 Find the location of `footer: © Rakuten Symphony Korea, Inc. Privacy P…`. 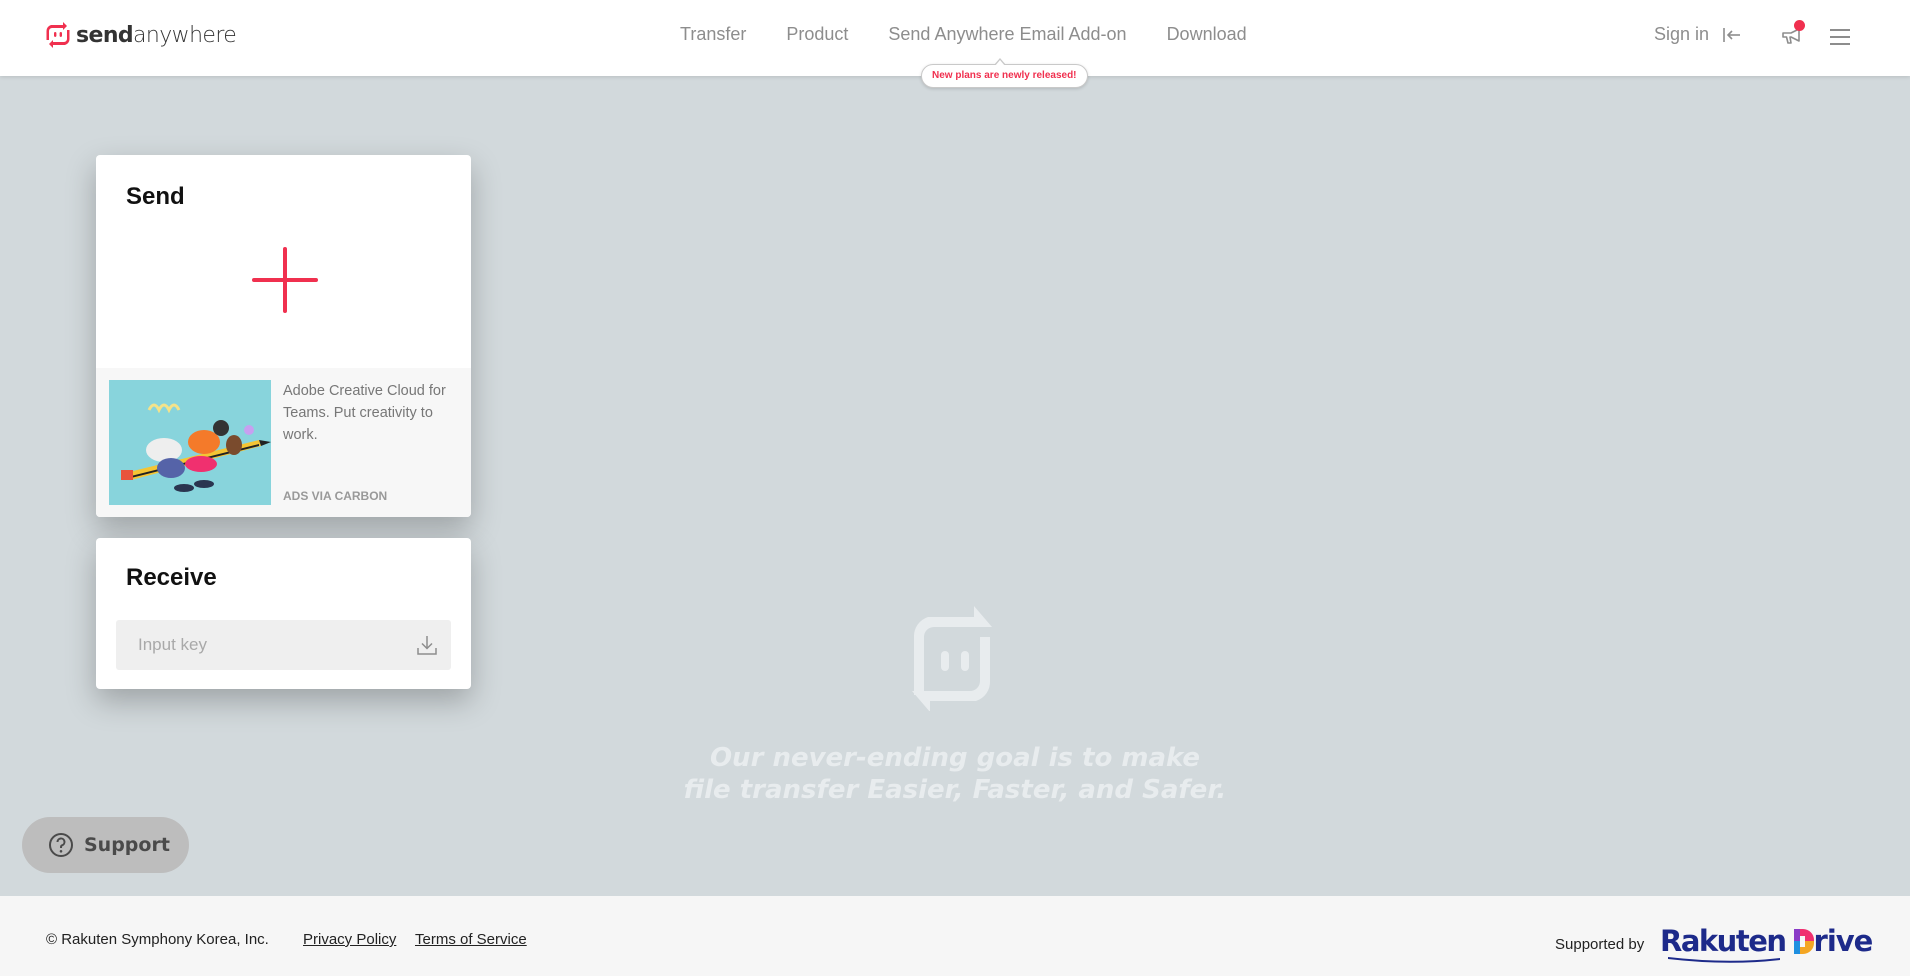

footer: © Rakuten Symphony Korea, Inc. Privacy P… is located at coordinates (955, 936).